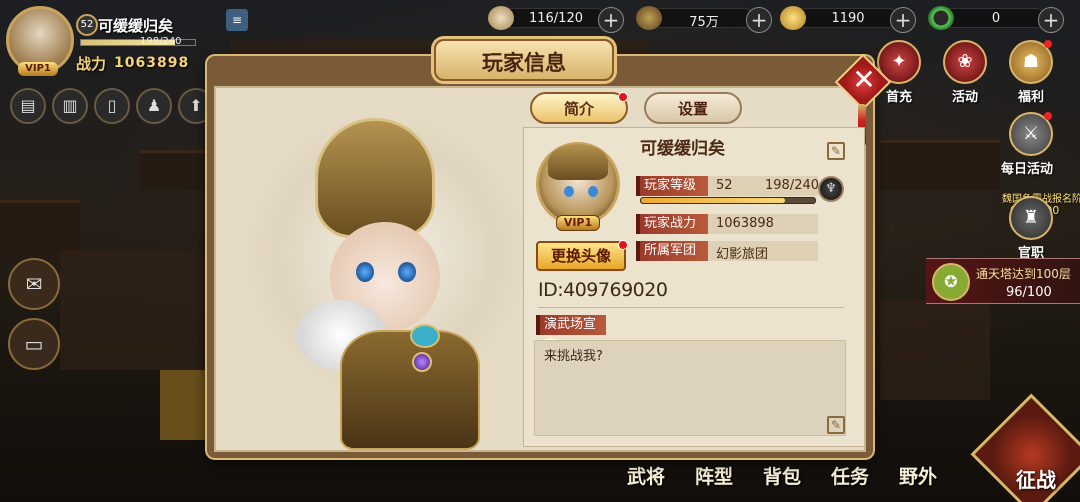 The image size is (1080, 502). I want to click on hero-pacifier, so click(425, 336).